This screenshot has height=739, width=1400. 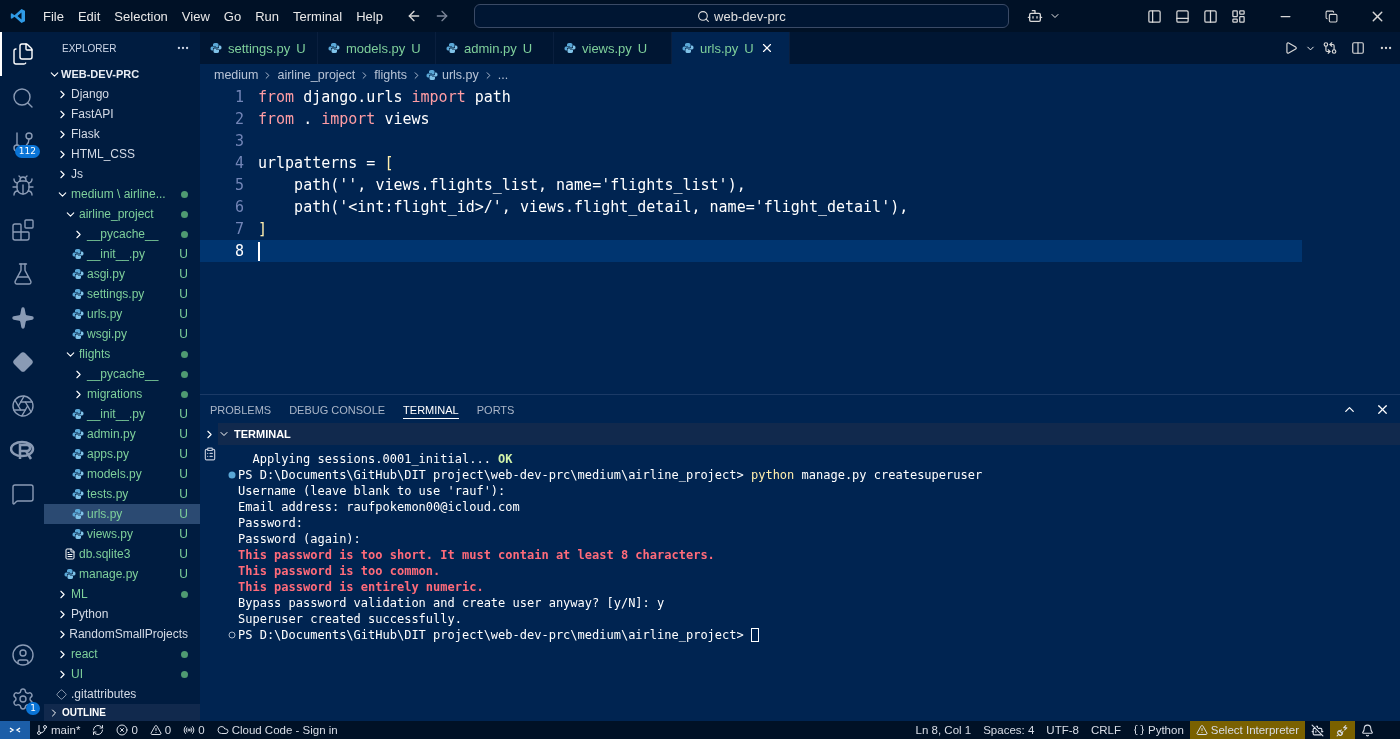 I want to click on folder-tree-item: migrations, so click(x=122, y=394).